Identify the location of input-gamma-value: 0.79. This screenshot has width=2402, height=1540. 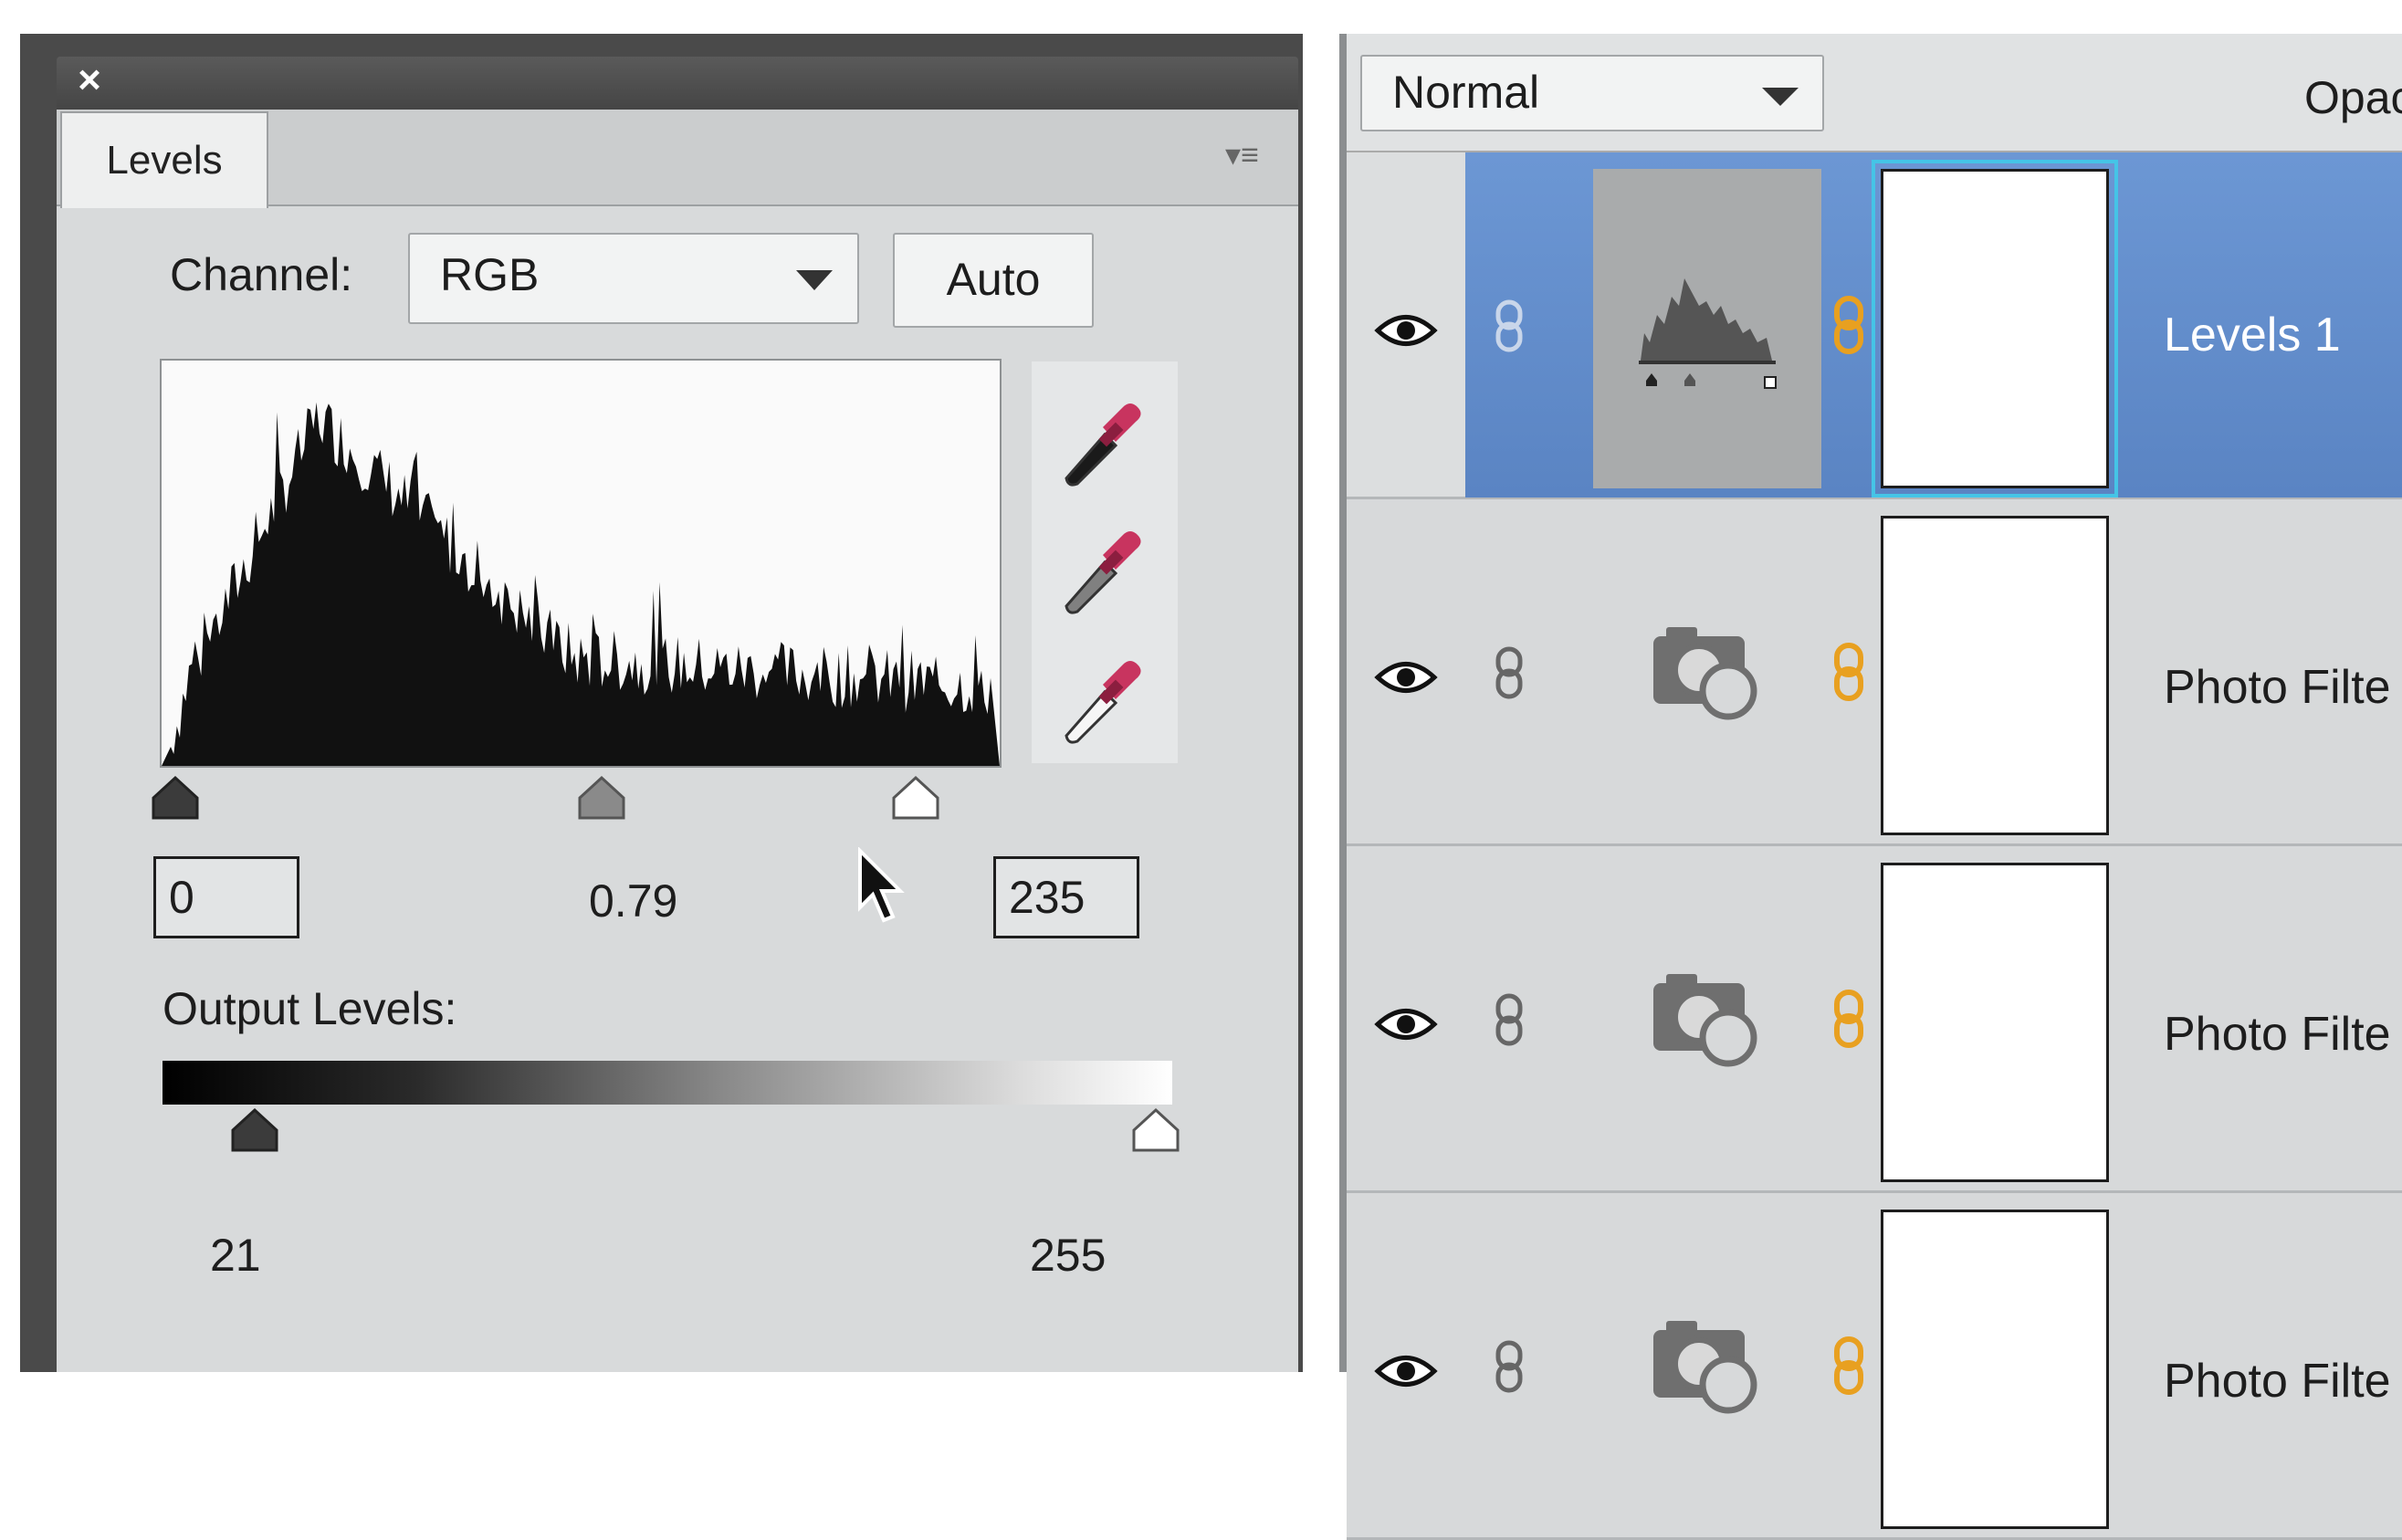
(633, 901).